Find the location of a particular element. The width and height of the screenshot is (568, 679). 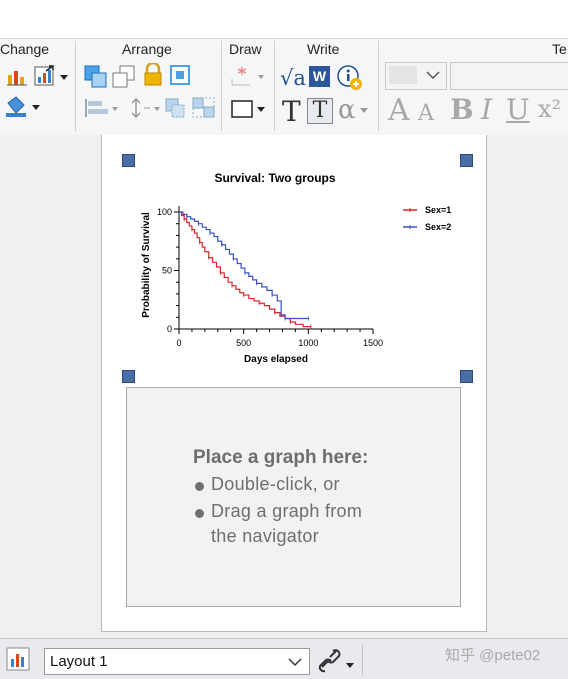

rectangle-icon is located at coordinates (250, 109).